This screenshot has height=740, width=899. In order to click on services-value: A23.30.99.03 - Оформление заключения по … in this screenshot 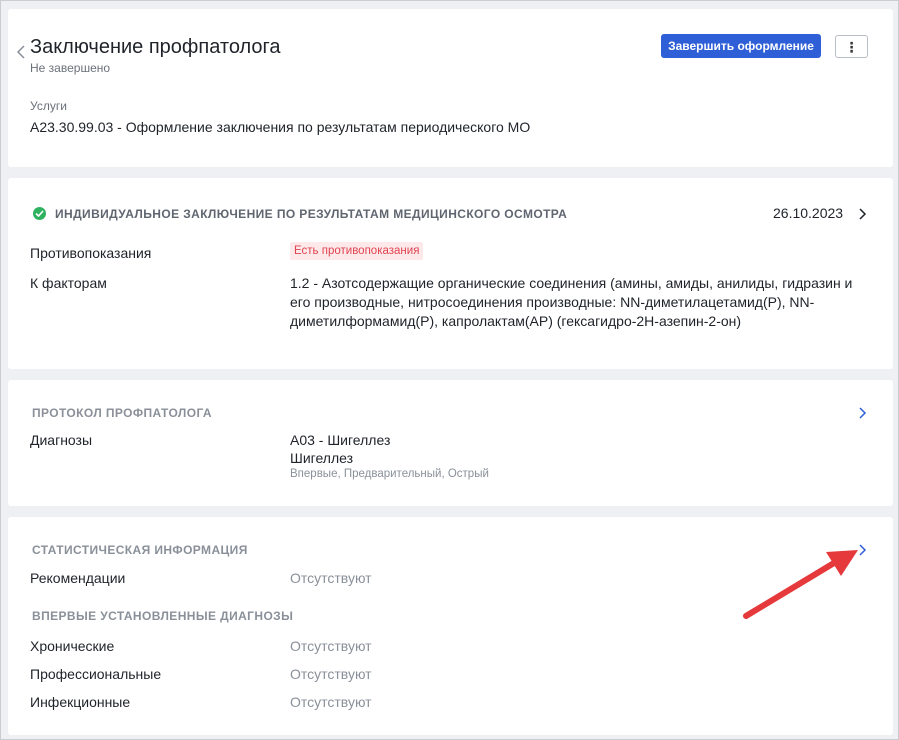, I will do `click(280, 127)`.